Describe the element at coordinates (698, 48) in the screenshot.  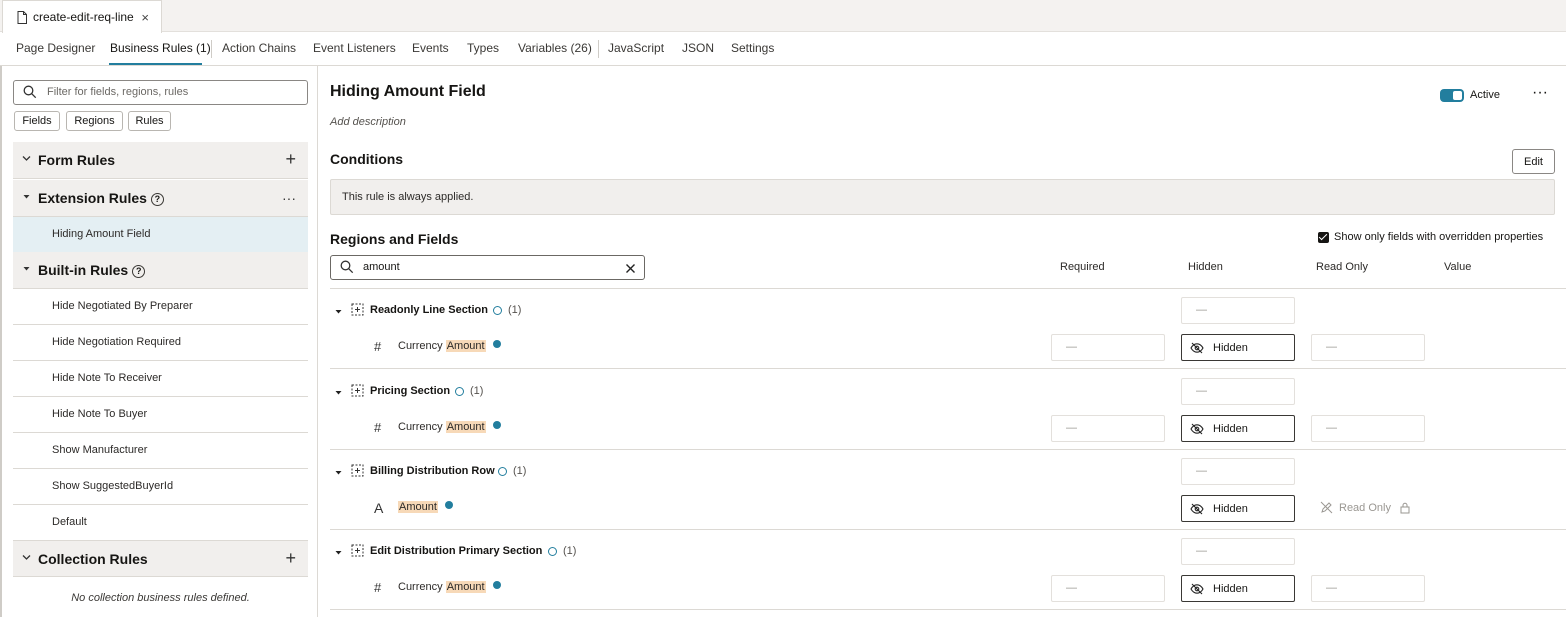
I see `tab-json: JSON` at that location.